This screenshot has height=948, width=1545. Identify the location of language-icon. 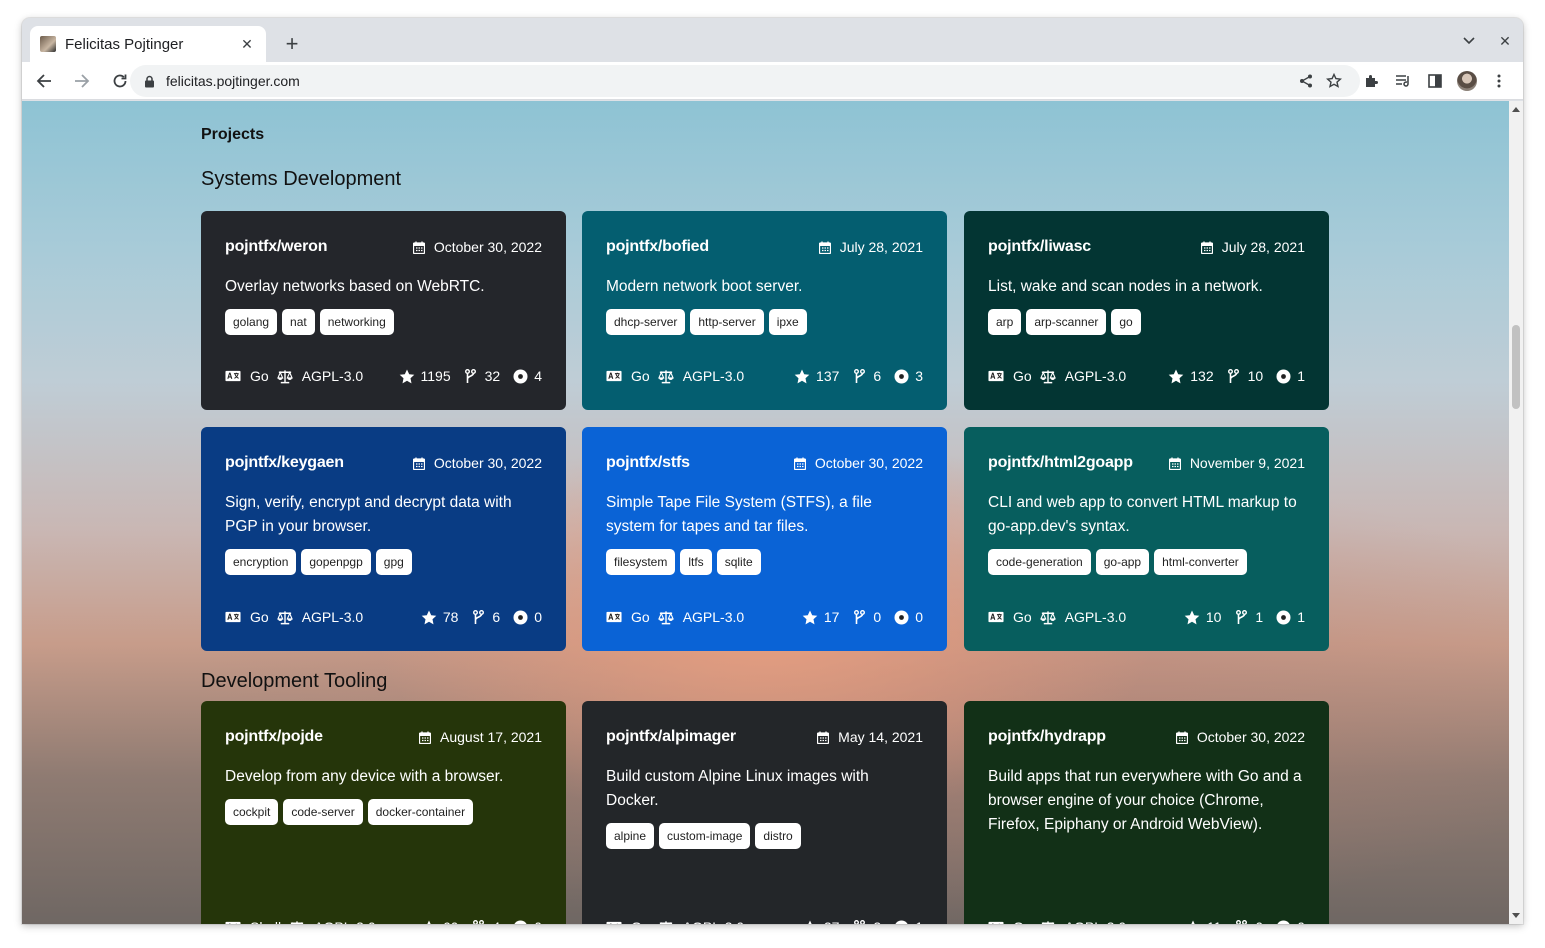
(233, 921).